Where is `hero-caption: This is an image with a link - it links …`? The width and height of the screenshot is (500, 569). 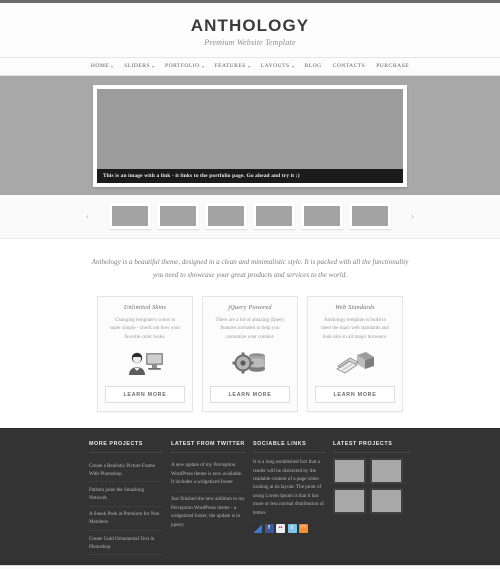
hero-caption: This is an image with a link - it links … is located at coordinates (250, 176).